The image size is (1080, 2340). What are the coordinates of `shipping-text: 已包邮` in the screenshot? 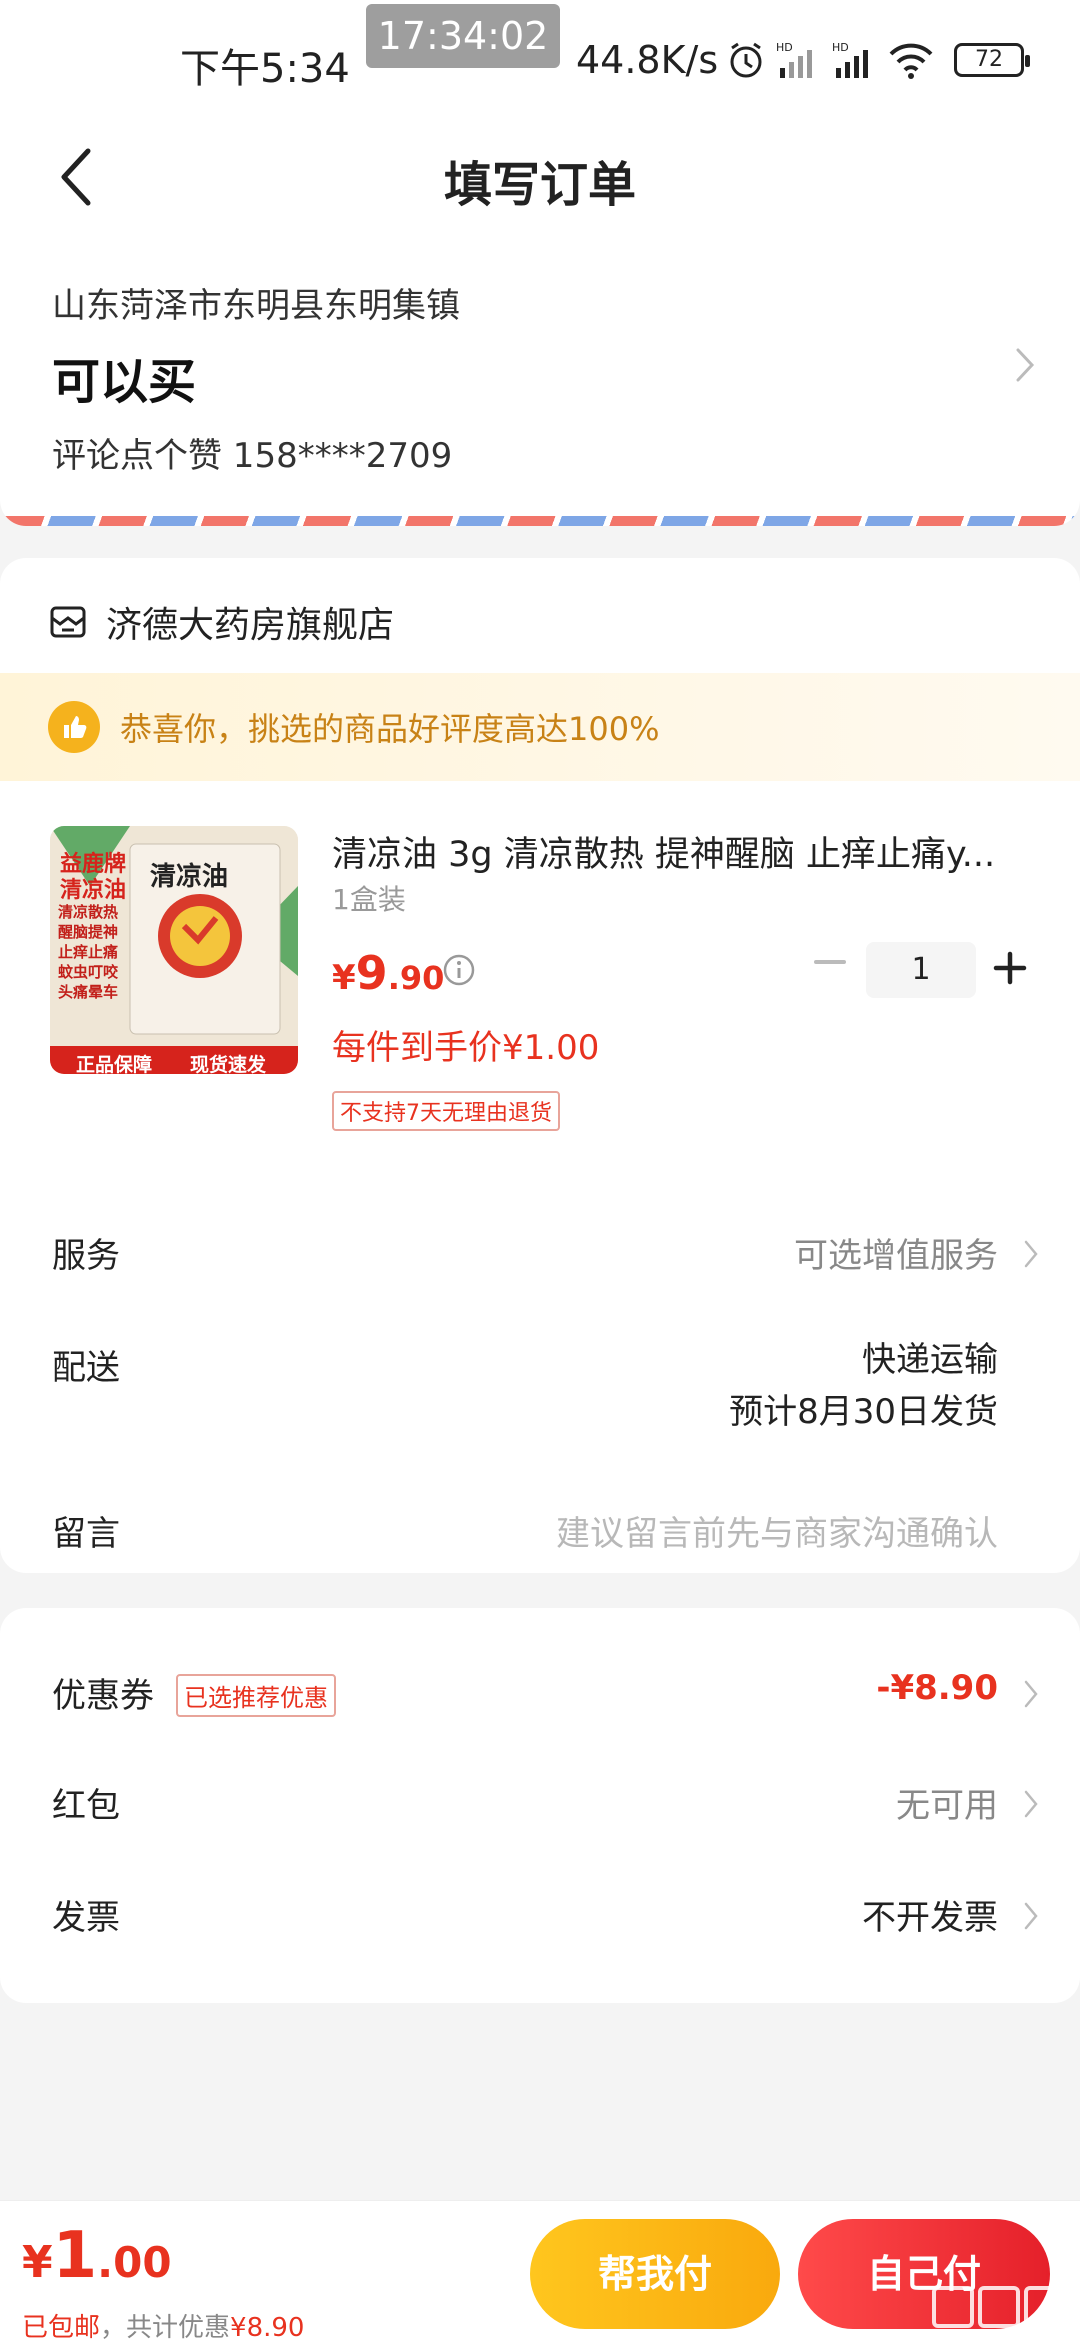 It's located at (61, 2326).